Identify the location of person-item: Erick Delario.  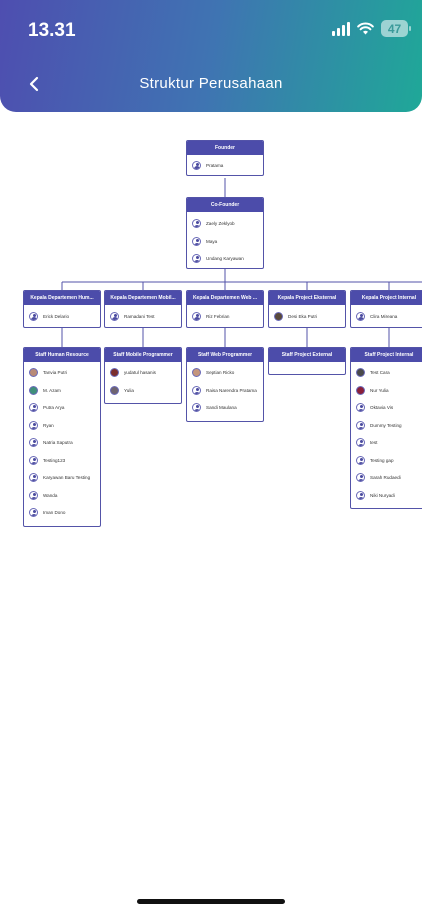
(62, 316).